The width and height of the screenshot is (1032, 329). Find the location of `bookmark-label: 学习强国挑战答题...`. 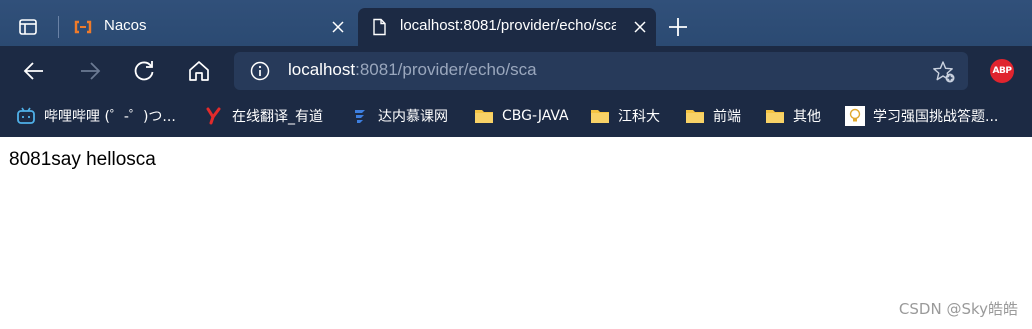

bookmark-label: 学习强国挑战答题... is located at coordinates (936, 117).